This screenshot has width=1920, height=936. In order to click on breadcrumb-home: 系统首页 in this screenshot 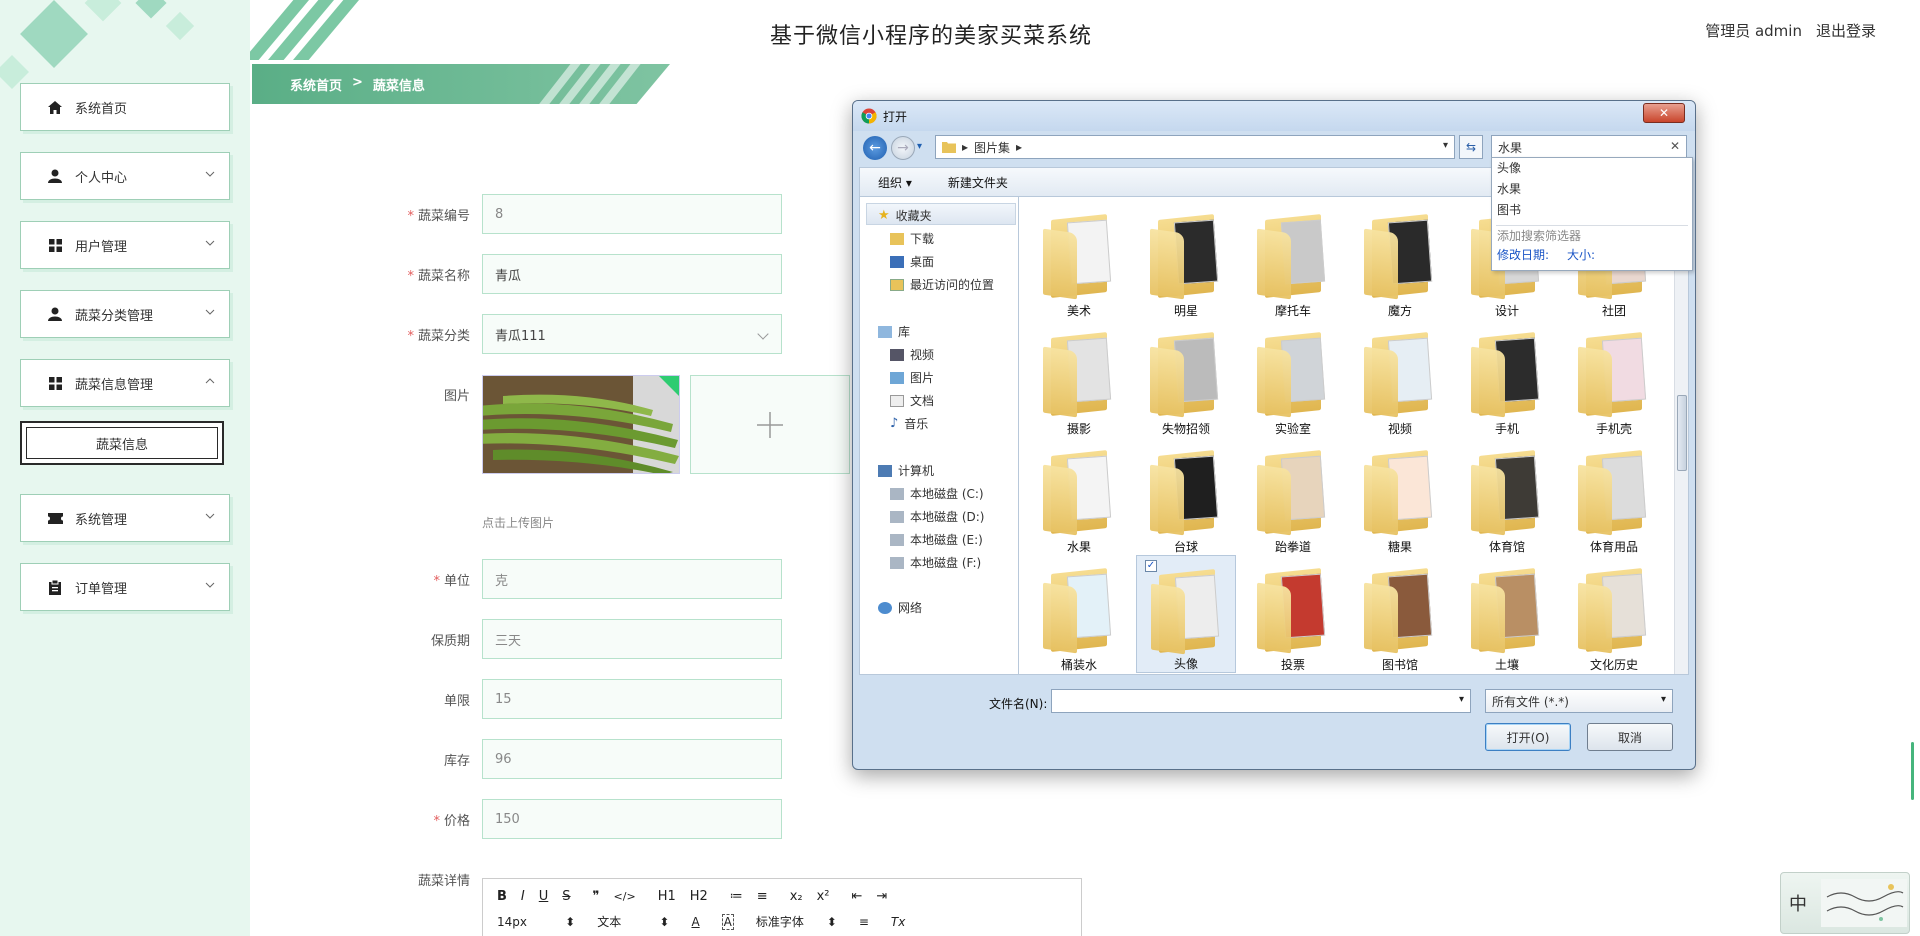, I will do `click(316, 84)`.